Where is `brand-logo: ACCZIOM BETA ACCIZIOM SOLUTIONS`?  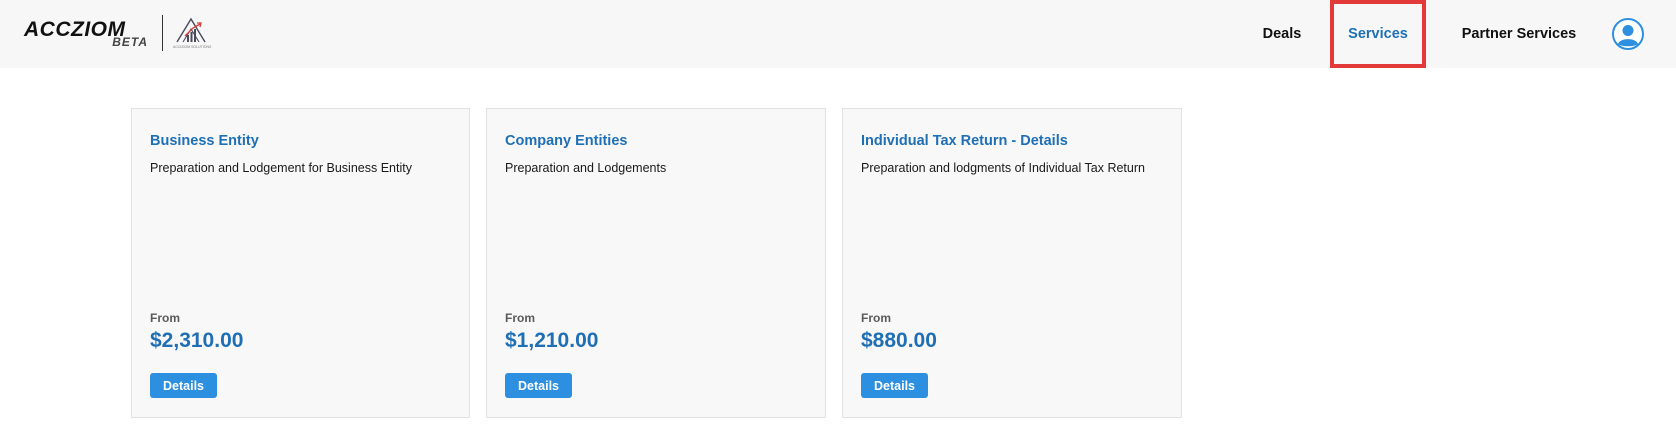
brand-logo: ACCZIOM BETA ACCIZIOM SOLUTIONS is located at coordinates (118, 33).